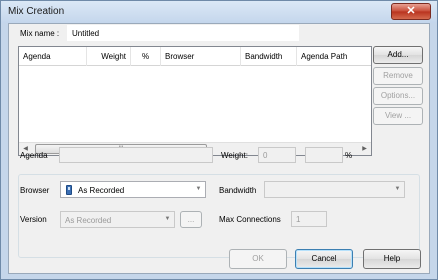 The width and height of the screenshot is (438, 280). I want to click on weight-percent-field, so click(324, 155).